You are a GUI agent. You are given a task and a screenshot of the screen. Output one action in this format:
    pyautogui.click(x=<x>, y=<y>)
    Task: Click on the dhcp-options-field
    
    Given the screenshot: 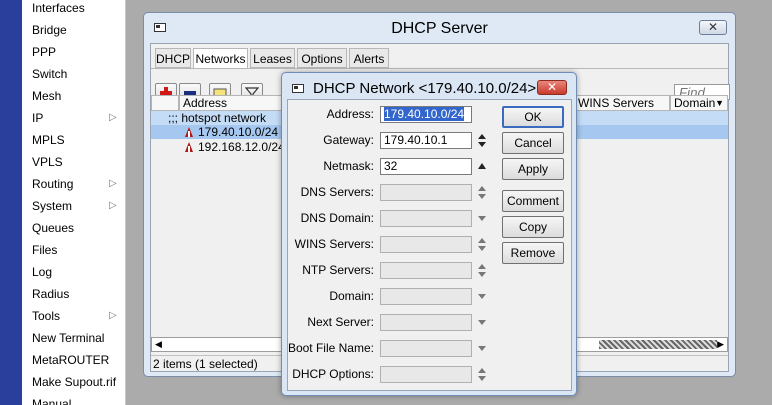 What is the action you would take?
    pyautogui.click(x=426, y=374)
    